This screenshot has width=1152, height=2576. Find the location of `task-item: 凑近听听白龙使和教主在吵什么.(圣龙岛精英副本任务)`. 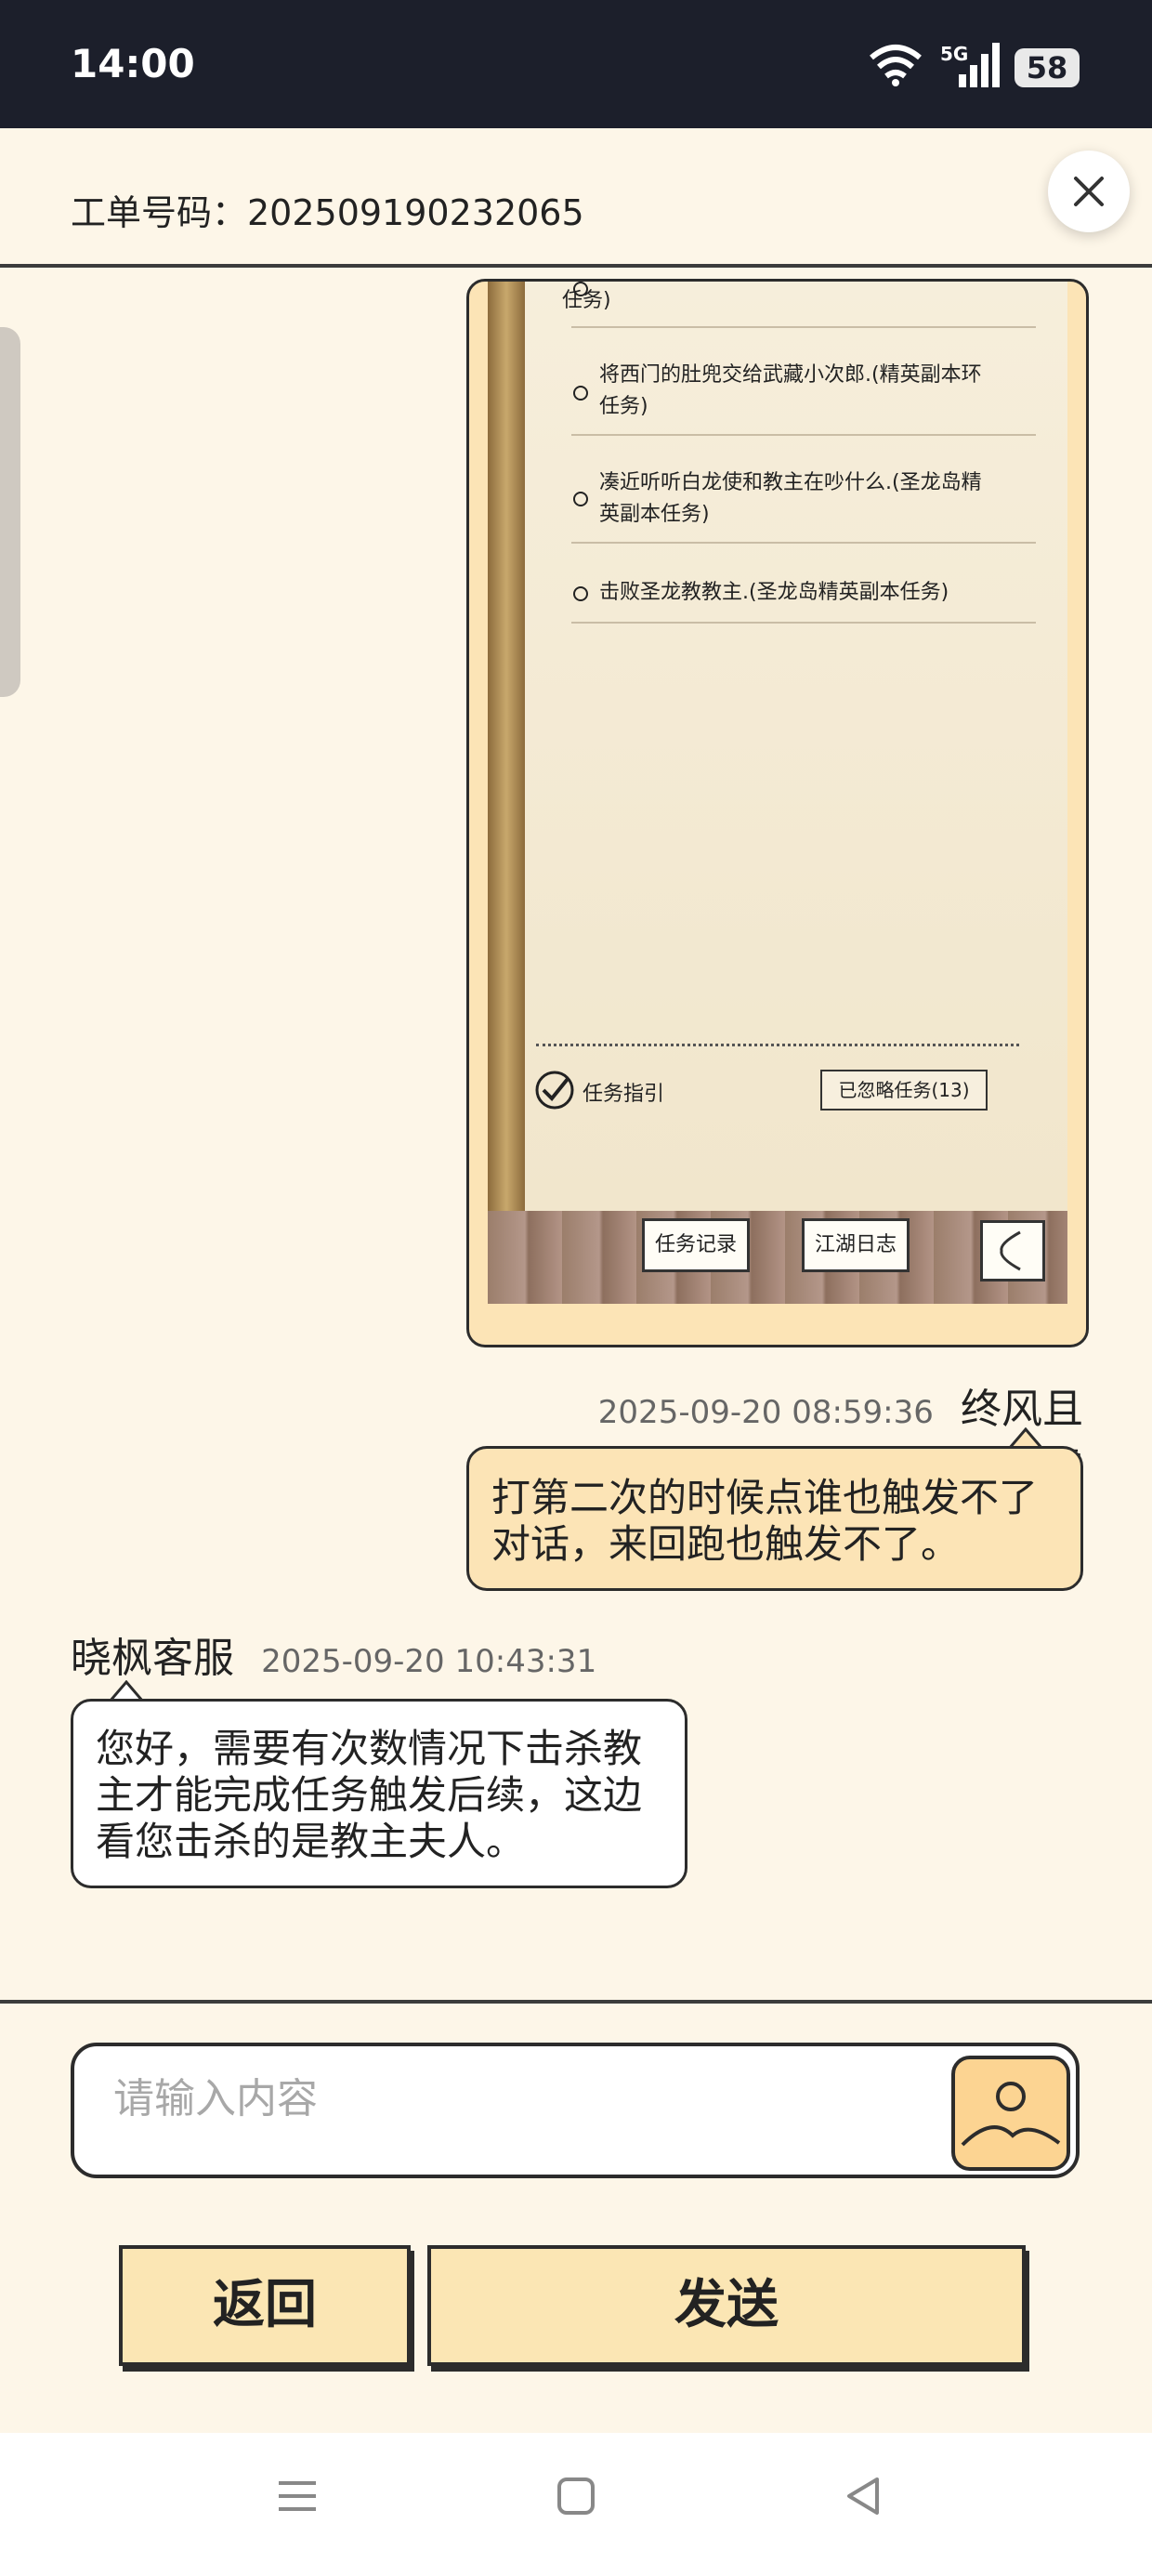

task-item: 凑近听听白龙使和教主在吵什么.(圣龙岛精英副本任务) is located at coordinates (790, 498).